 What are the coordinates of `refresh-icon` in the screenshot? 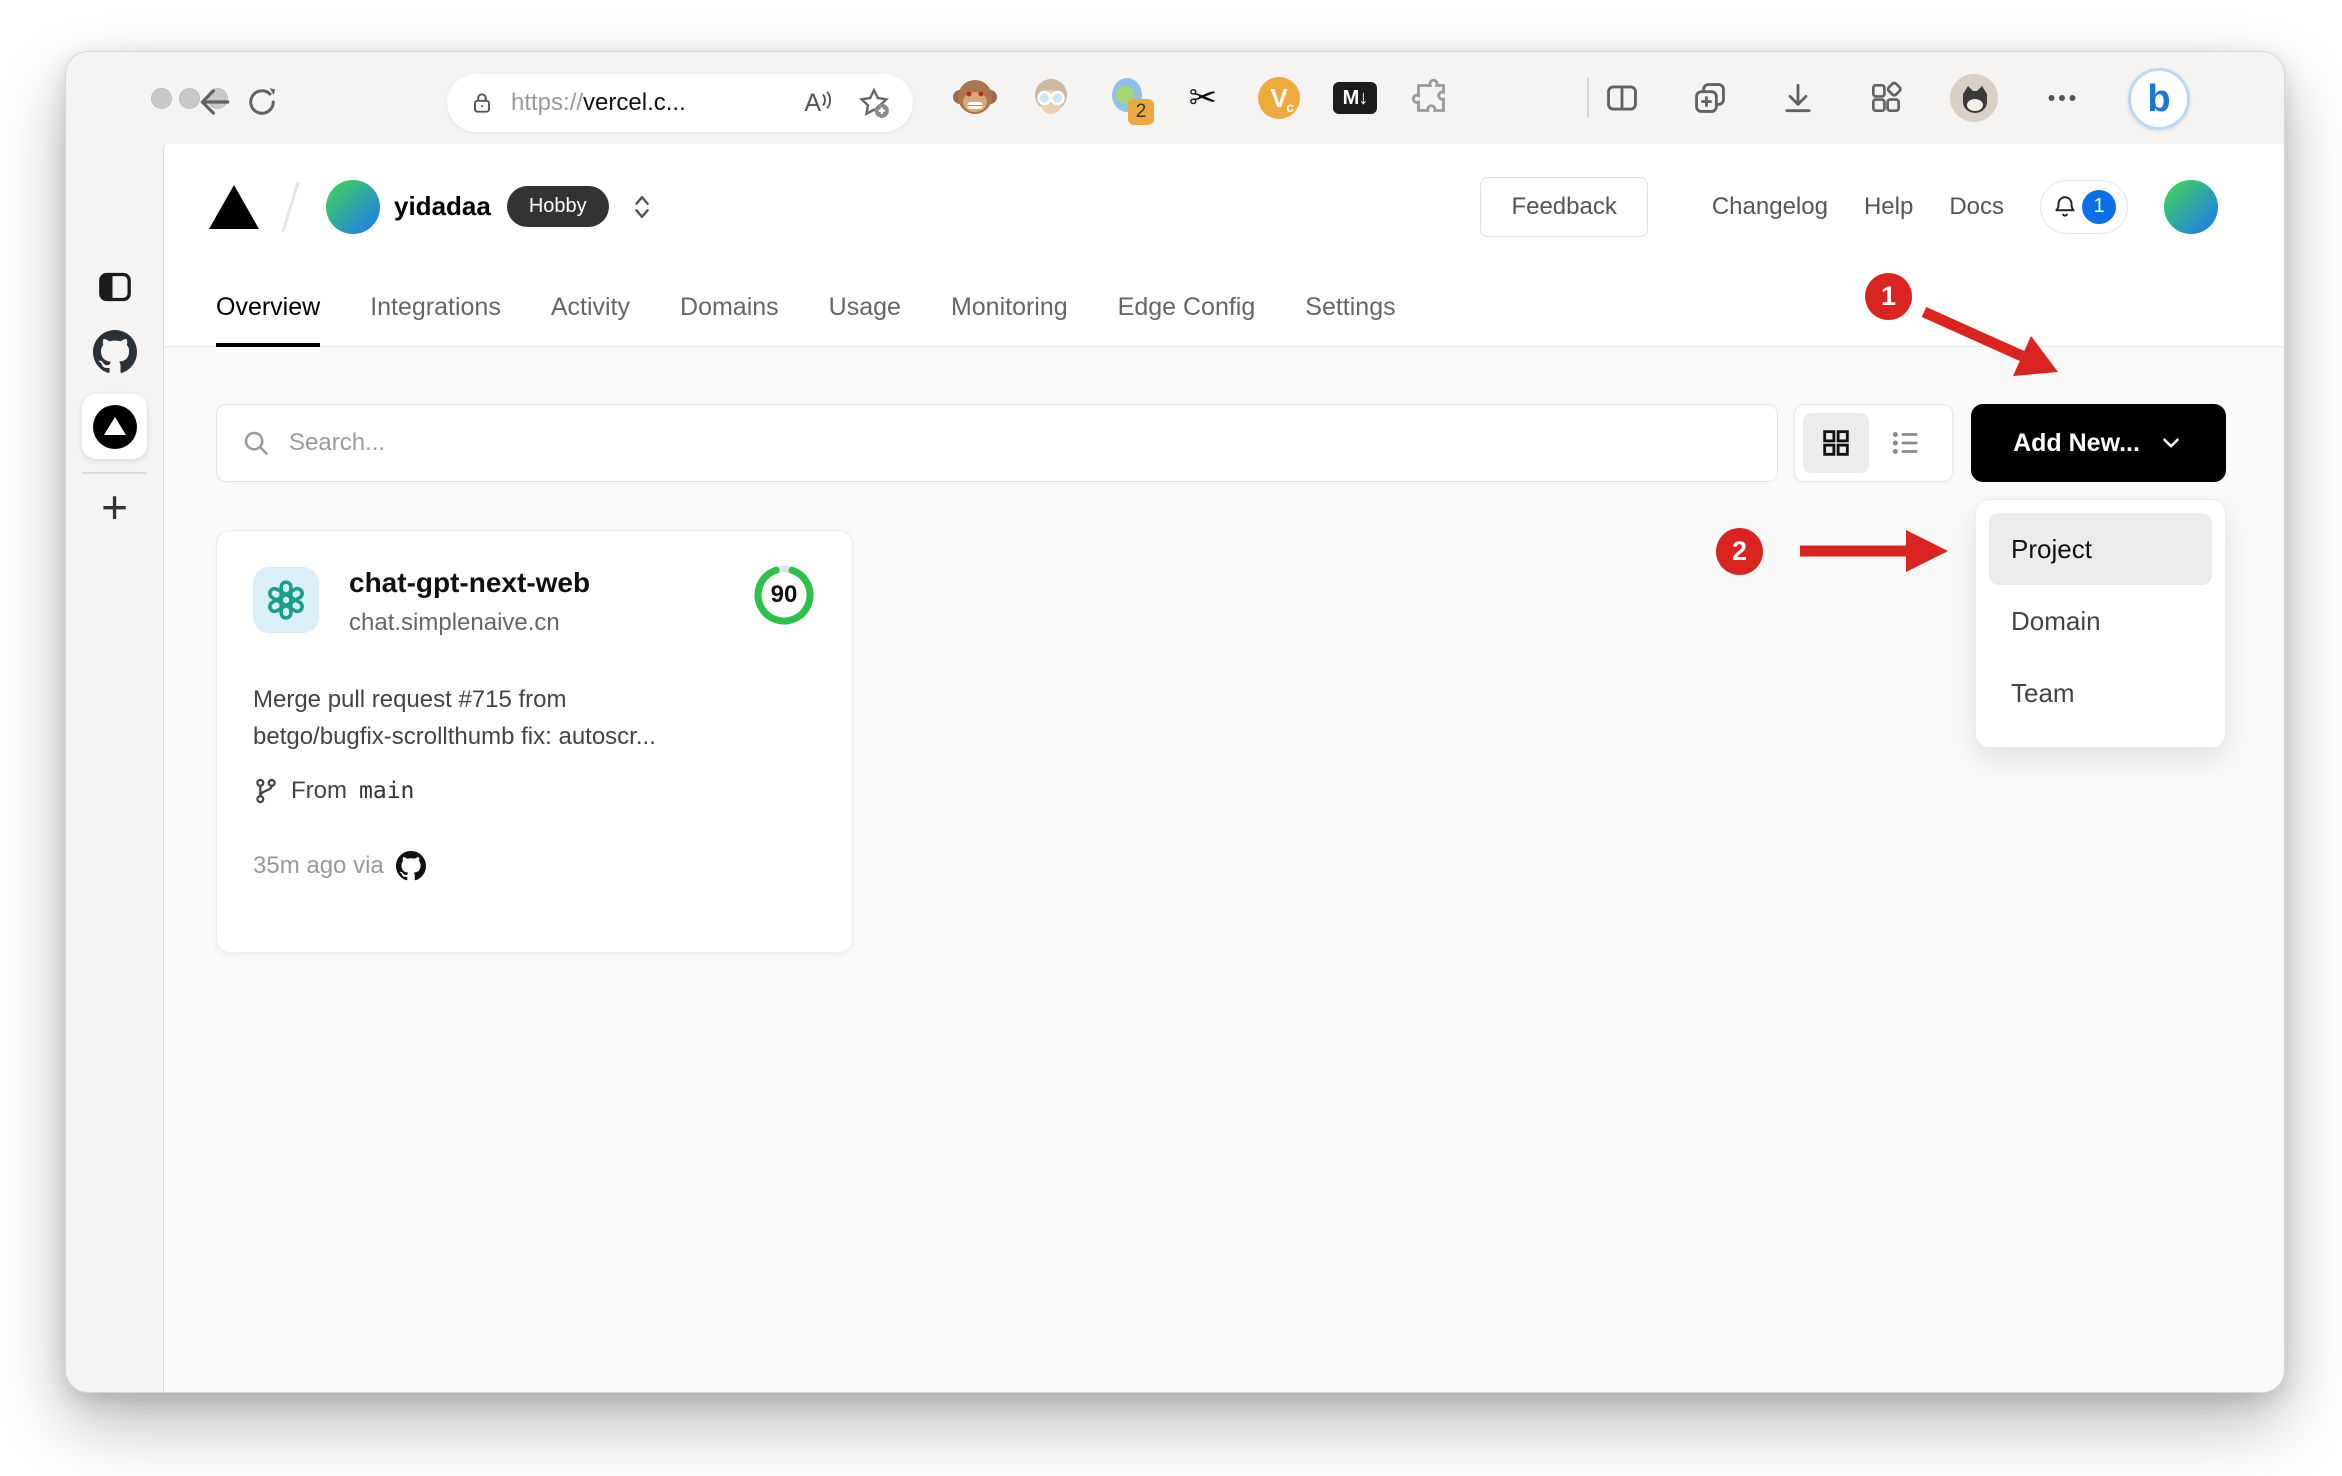 It's located at (262, 101).